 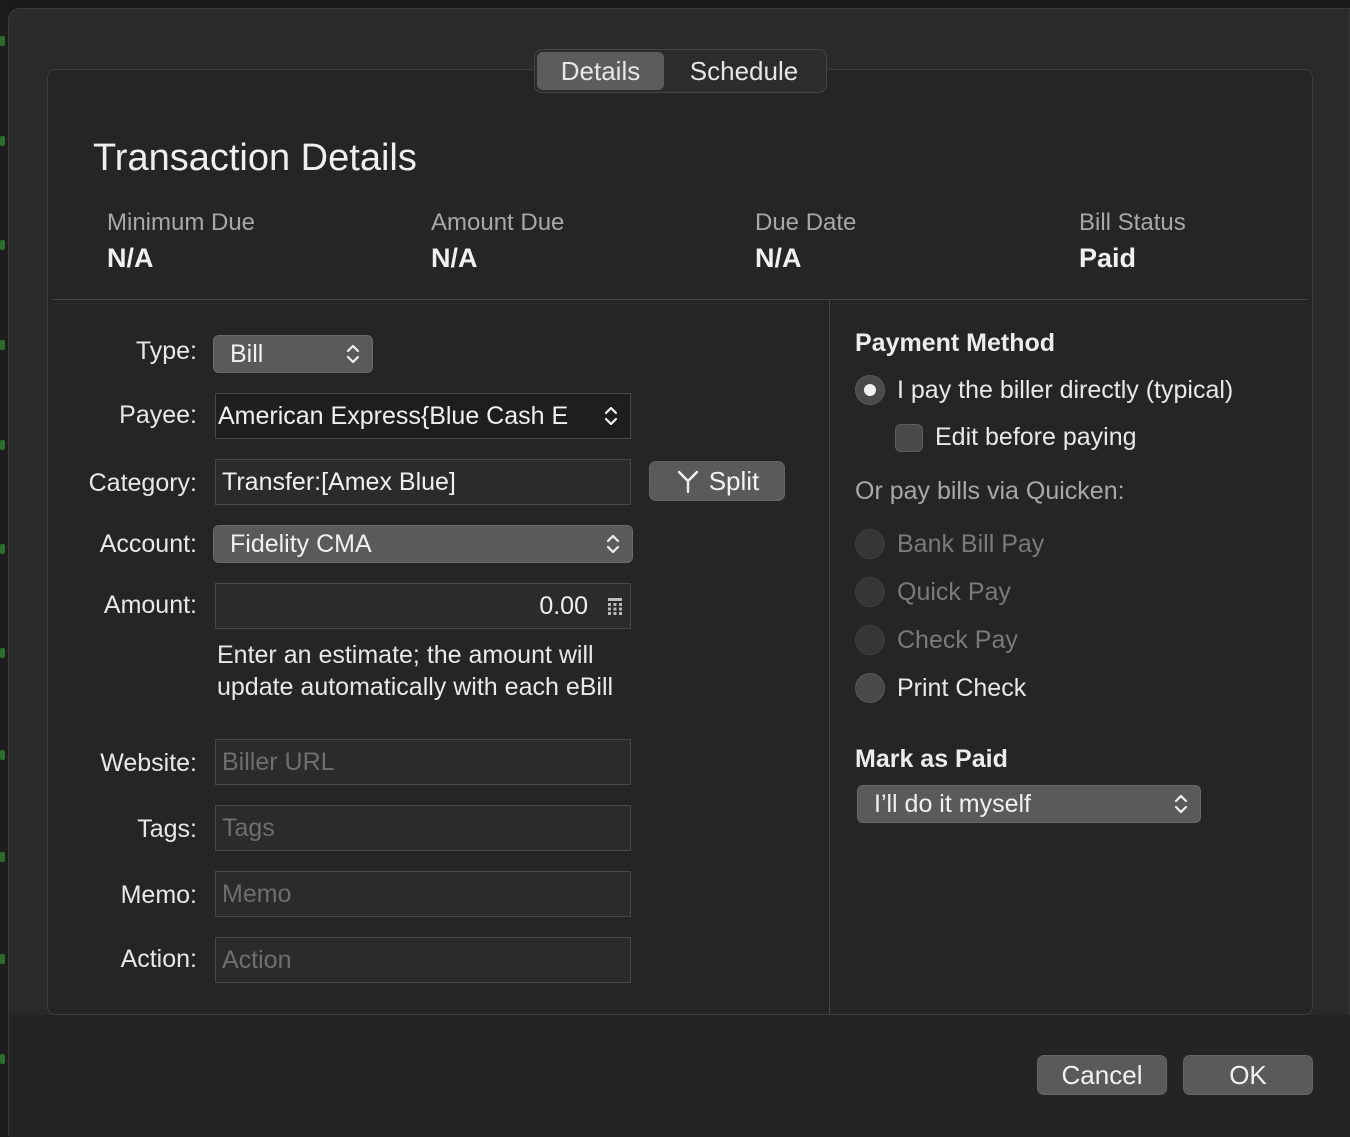 I want to click on minimum-due-value: N/A, so click(x=130, y=258).